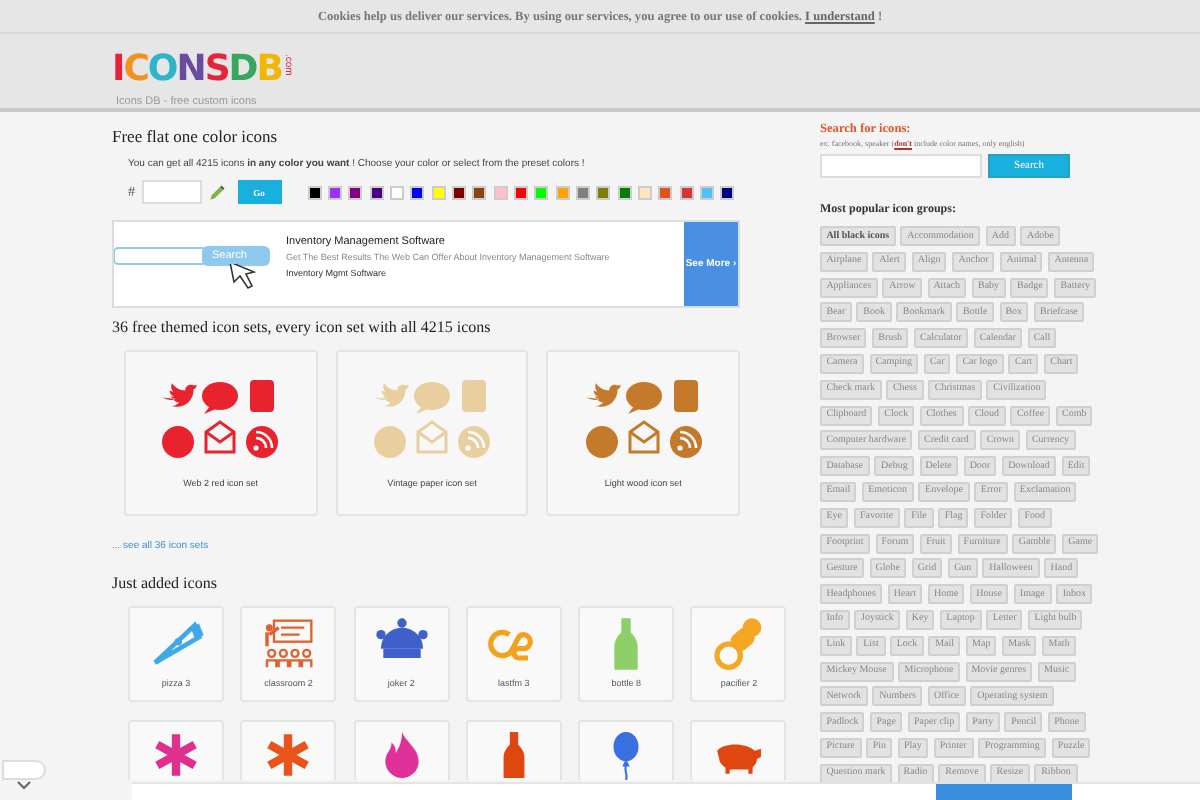 This screenshot has height=800, width=1200. What do you see at coordinates (302, 327) in the screenshot?
I see `section-title: 36 free themed icon sets, every icon set with all 4215 icons` at bounding box center [302, 327].